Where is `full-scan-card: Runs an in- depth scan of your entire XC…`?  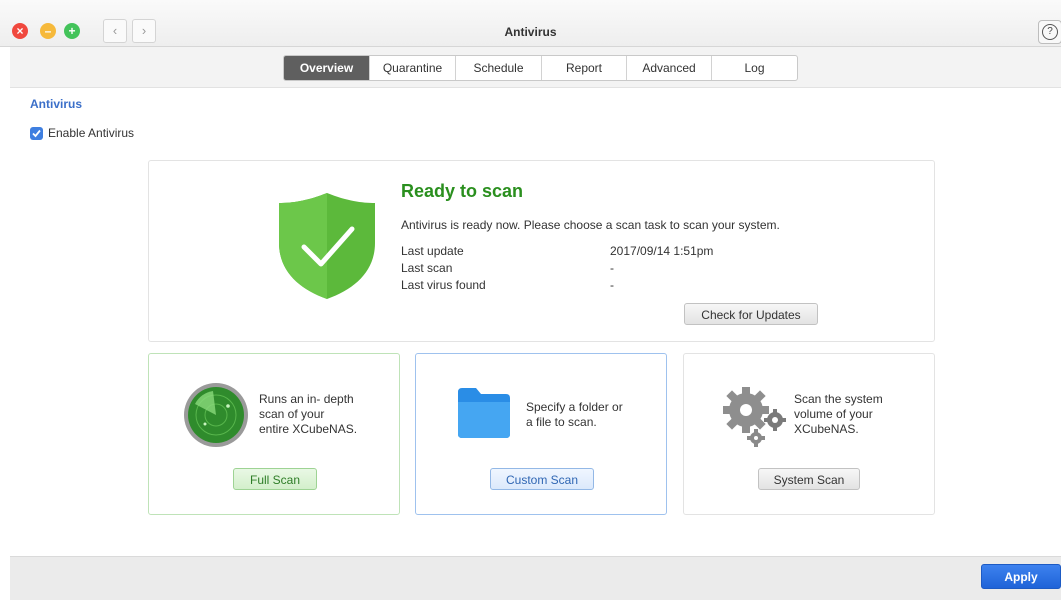 full-scan-card: Runs an in- depth scan of your entire XC… is located at coordinates (274, 434).